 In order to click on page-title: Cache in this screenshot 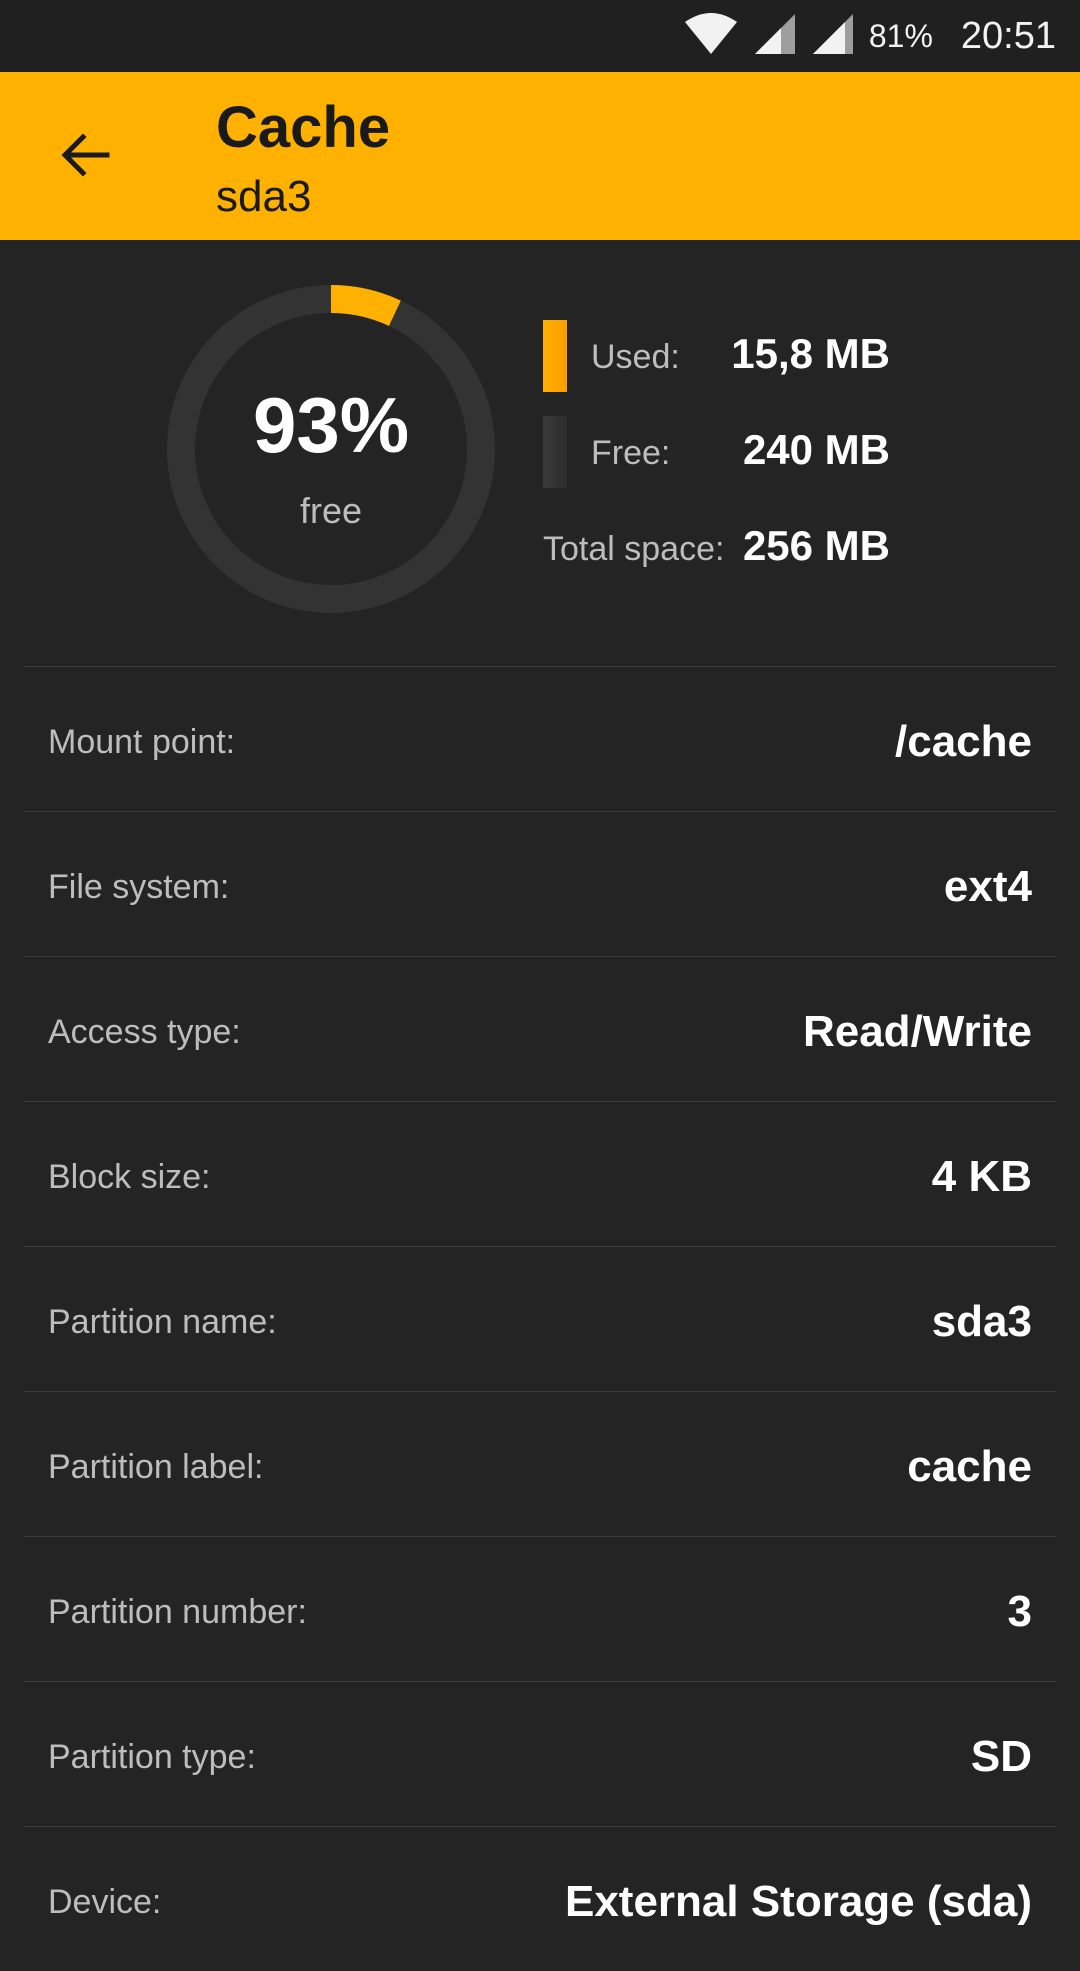, I will do `click(303, 127)`.